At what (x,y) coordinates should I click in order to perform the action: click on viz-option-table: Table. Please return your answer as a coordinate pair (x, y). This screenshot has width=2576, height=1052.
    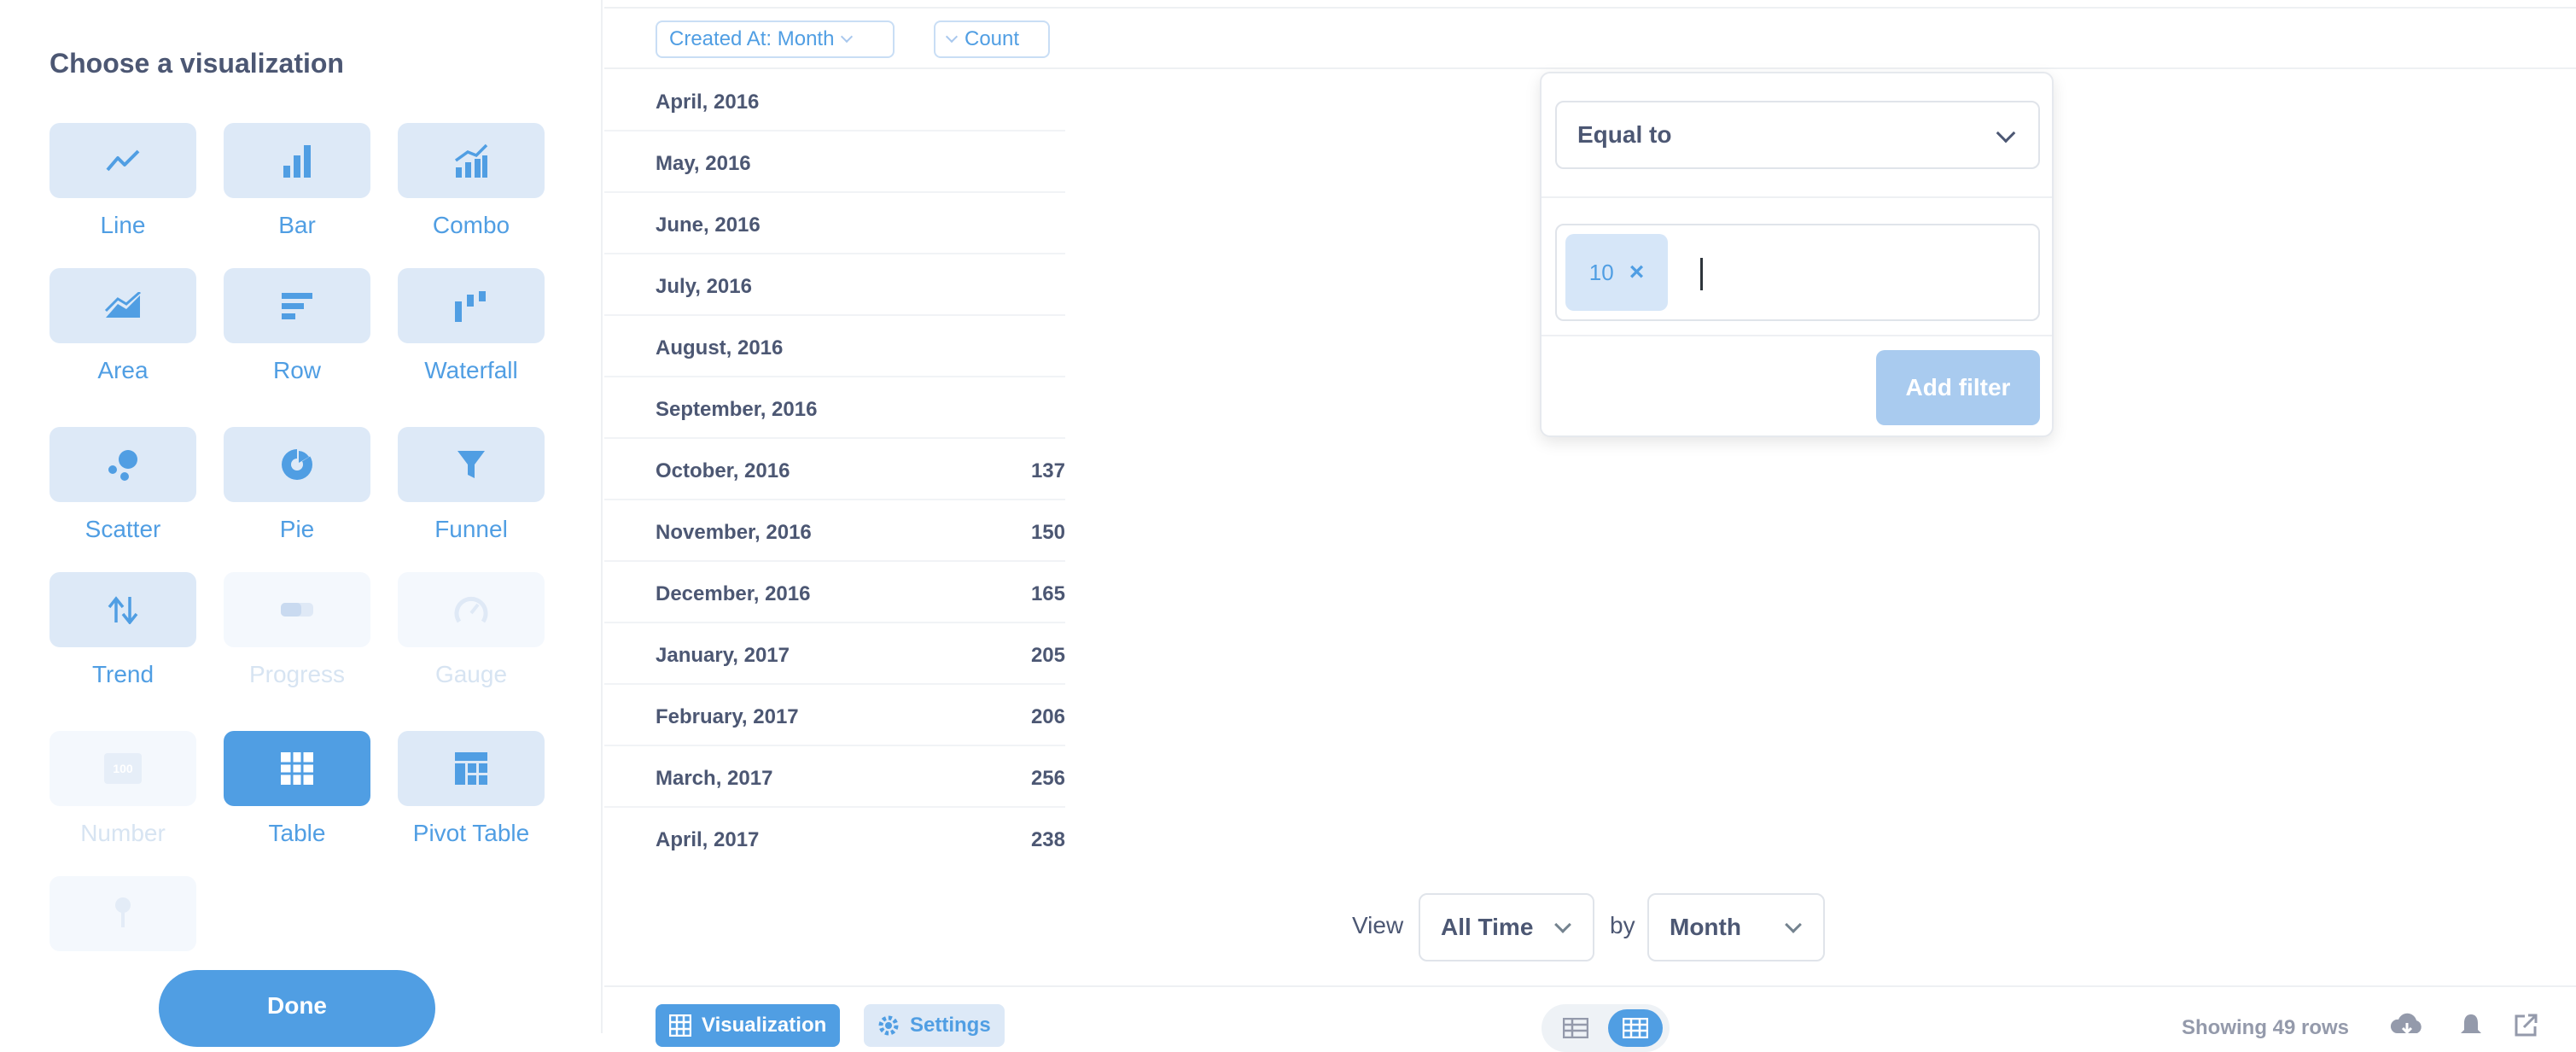
    Looking at the image, I should click on (297, 789).